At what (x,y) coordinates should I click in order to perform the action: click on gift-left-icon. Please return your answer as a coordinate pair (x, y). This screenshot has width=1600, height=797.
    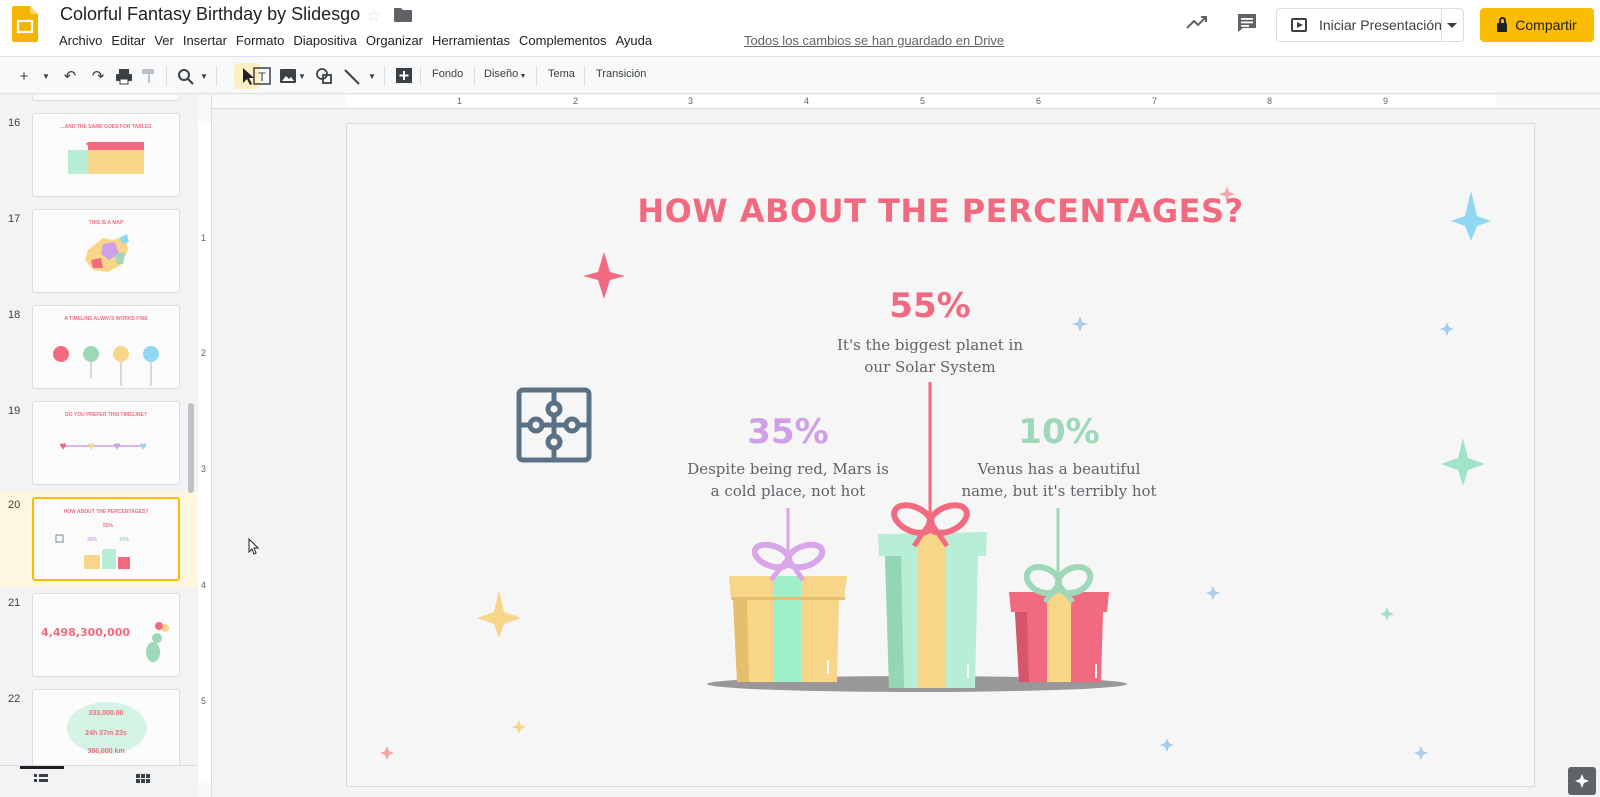
    Looking at the image, I should click on (788, 611).